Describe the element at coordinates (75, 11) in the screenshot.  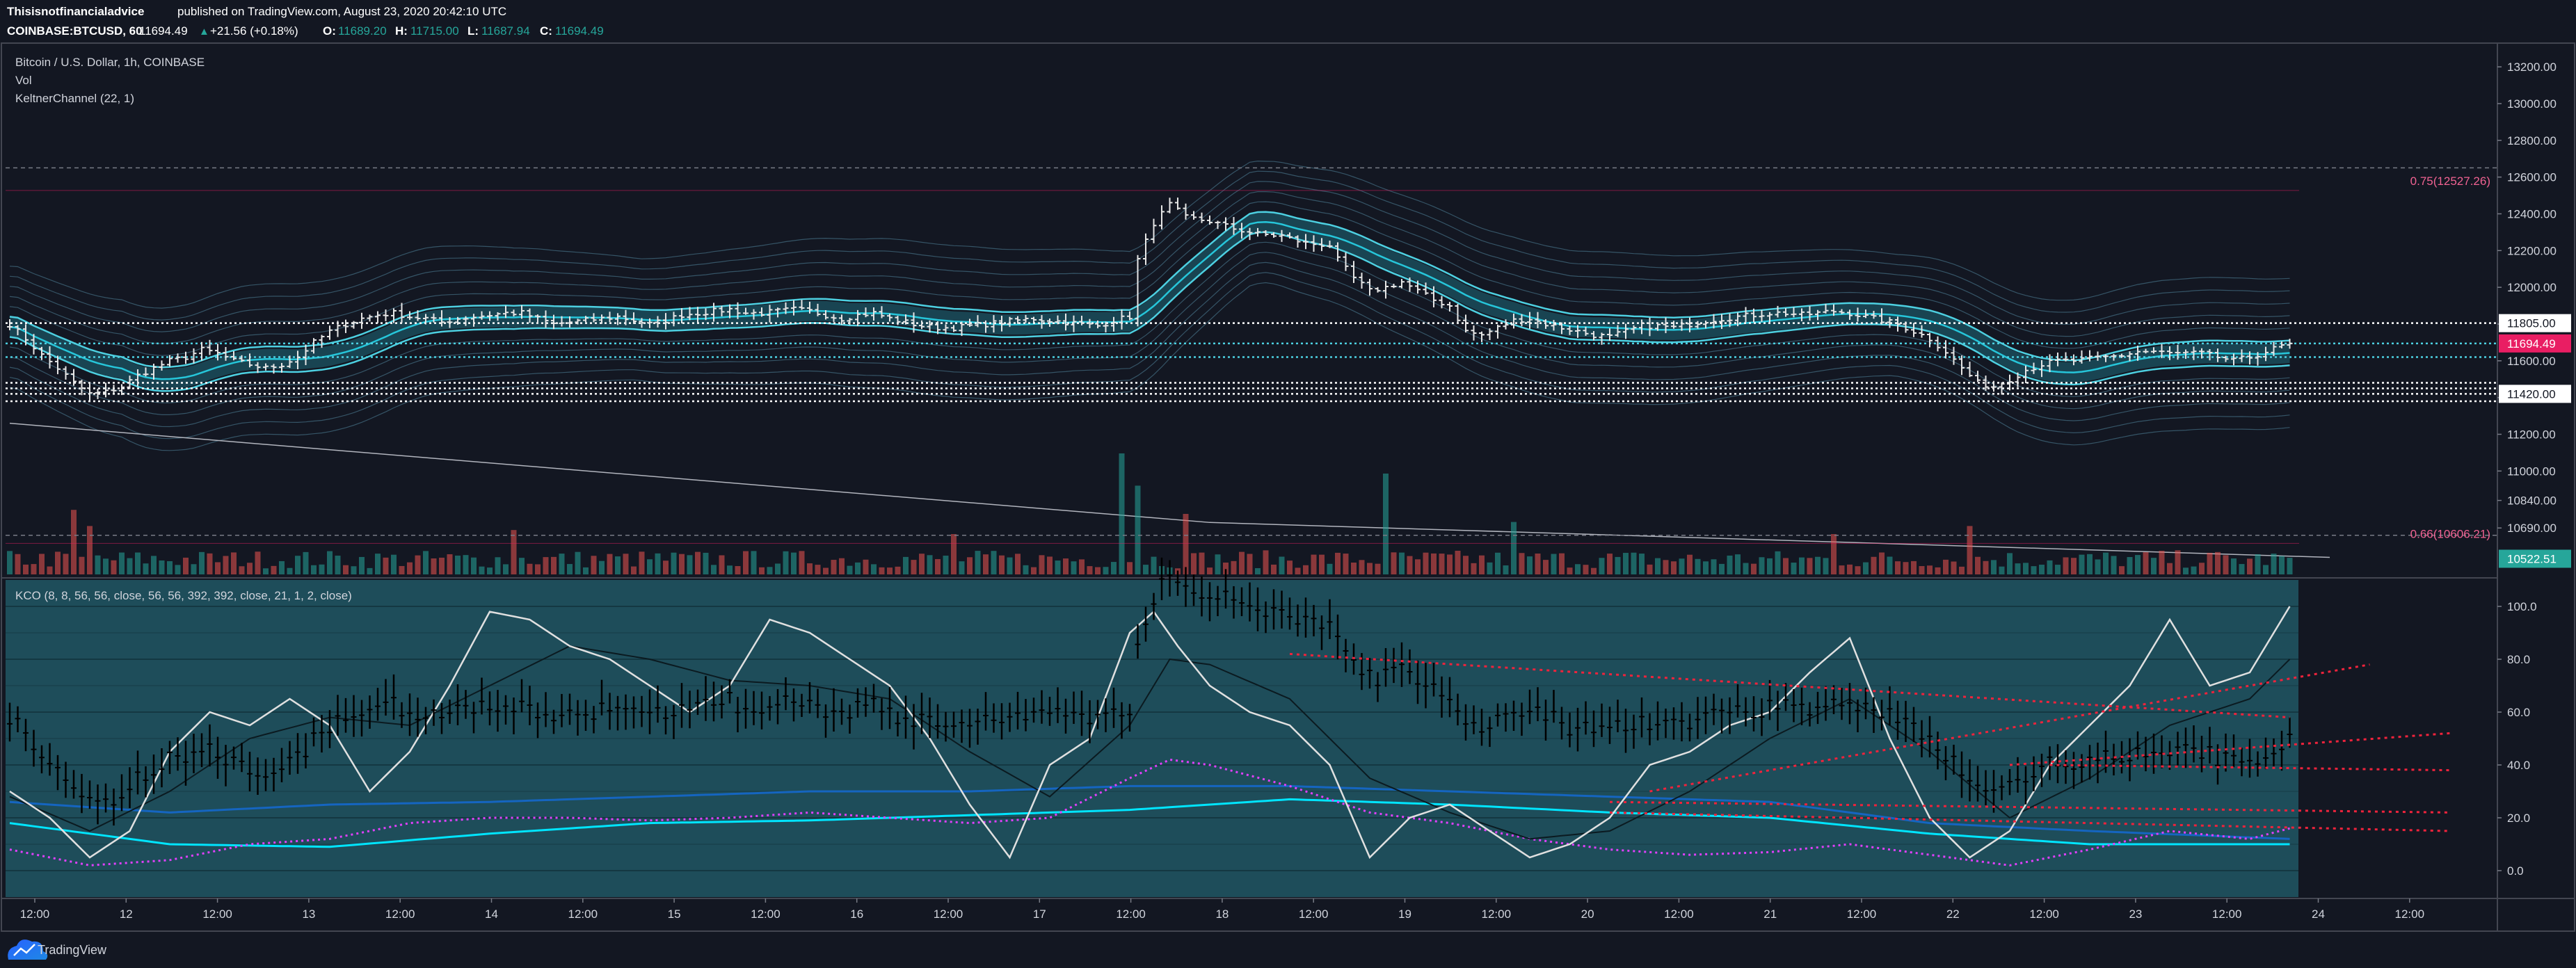
I see `author-name: Thisisnotfinancialadvice` at that location.